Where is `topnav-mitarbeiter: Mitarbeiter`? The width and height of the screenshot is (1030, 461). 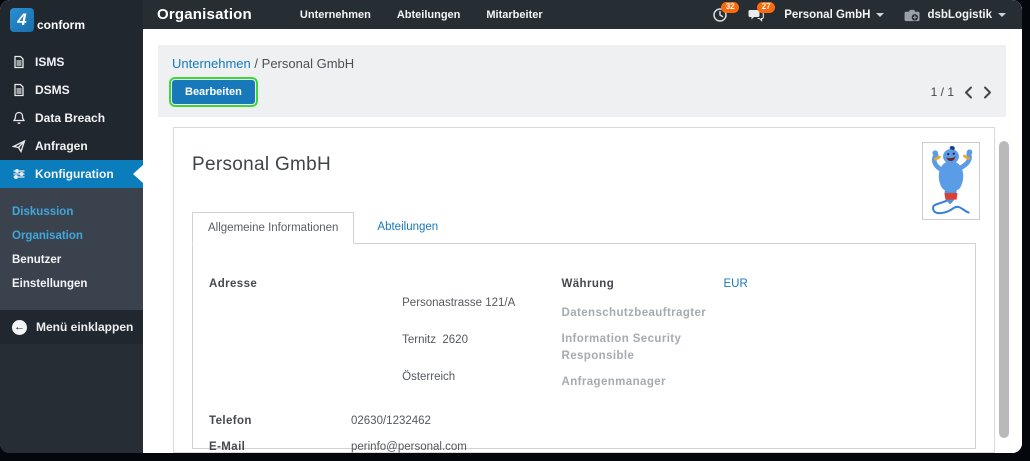
topnav-mitarbeiter: Mitarbeiter is located at coordinates (514, 15).